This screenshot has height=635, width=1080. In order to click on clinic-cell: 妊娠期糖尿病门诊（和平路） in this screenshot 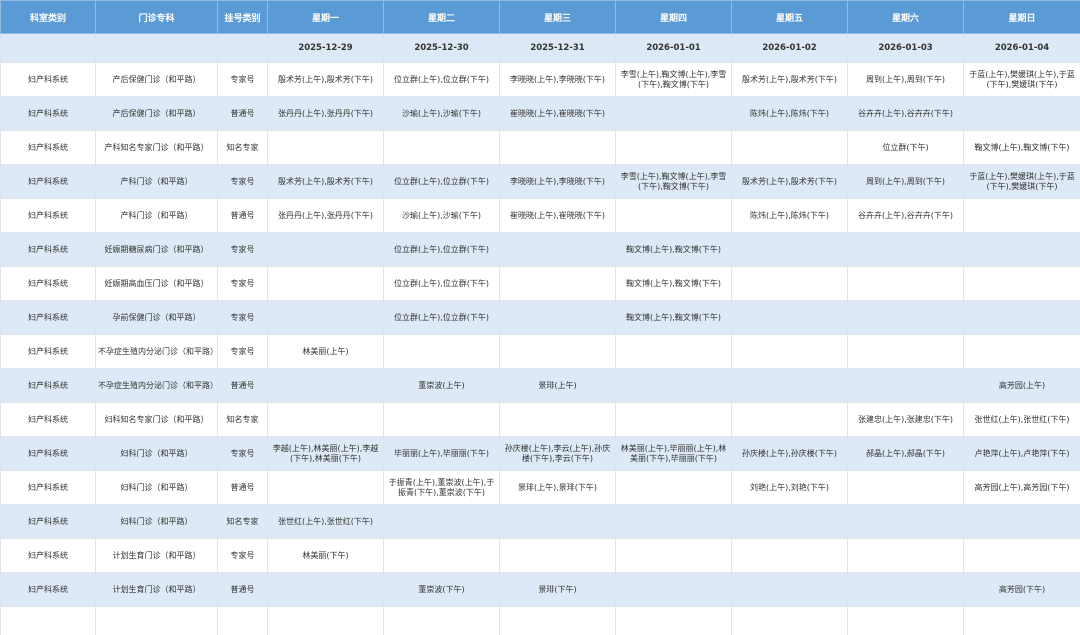, I will do `click(156, 249)`.